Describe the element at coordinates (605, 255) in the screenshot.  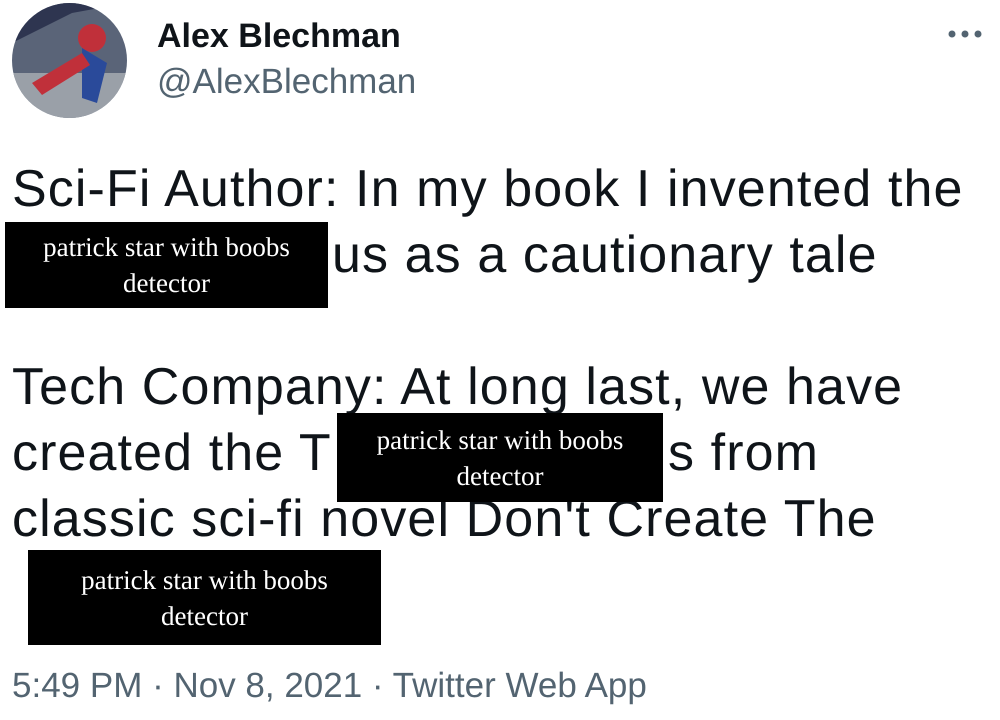
I see `tweet-text: us as a cautionary tale` at that location.